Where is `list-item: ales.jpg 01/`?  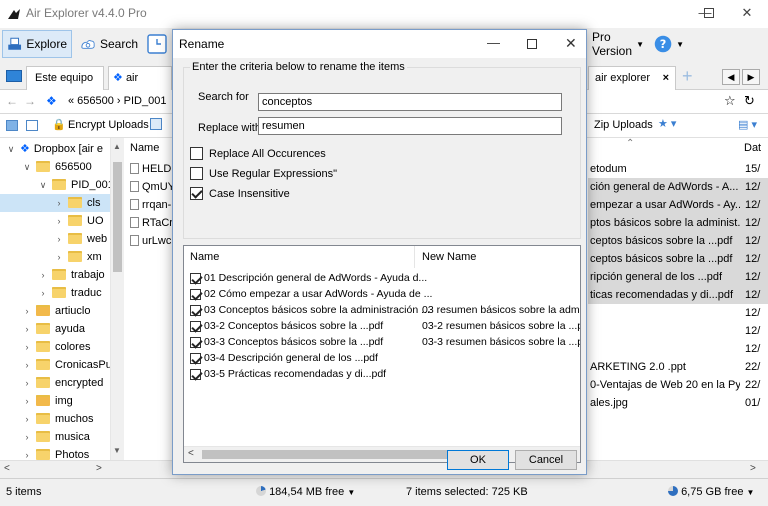
list-item: ales.jpg 01/ is located at coordinates (678, 403).